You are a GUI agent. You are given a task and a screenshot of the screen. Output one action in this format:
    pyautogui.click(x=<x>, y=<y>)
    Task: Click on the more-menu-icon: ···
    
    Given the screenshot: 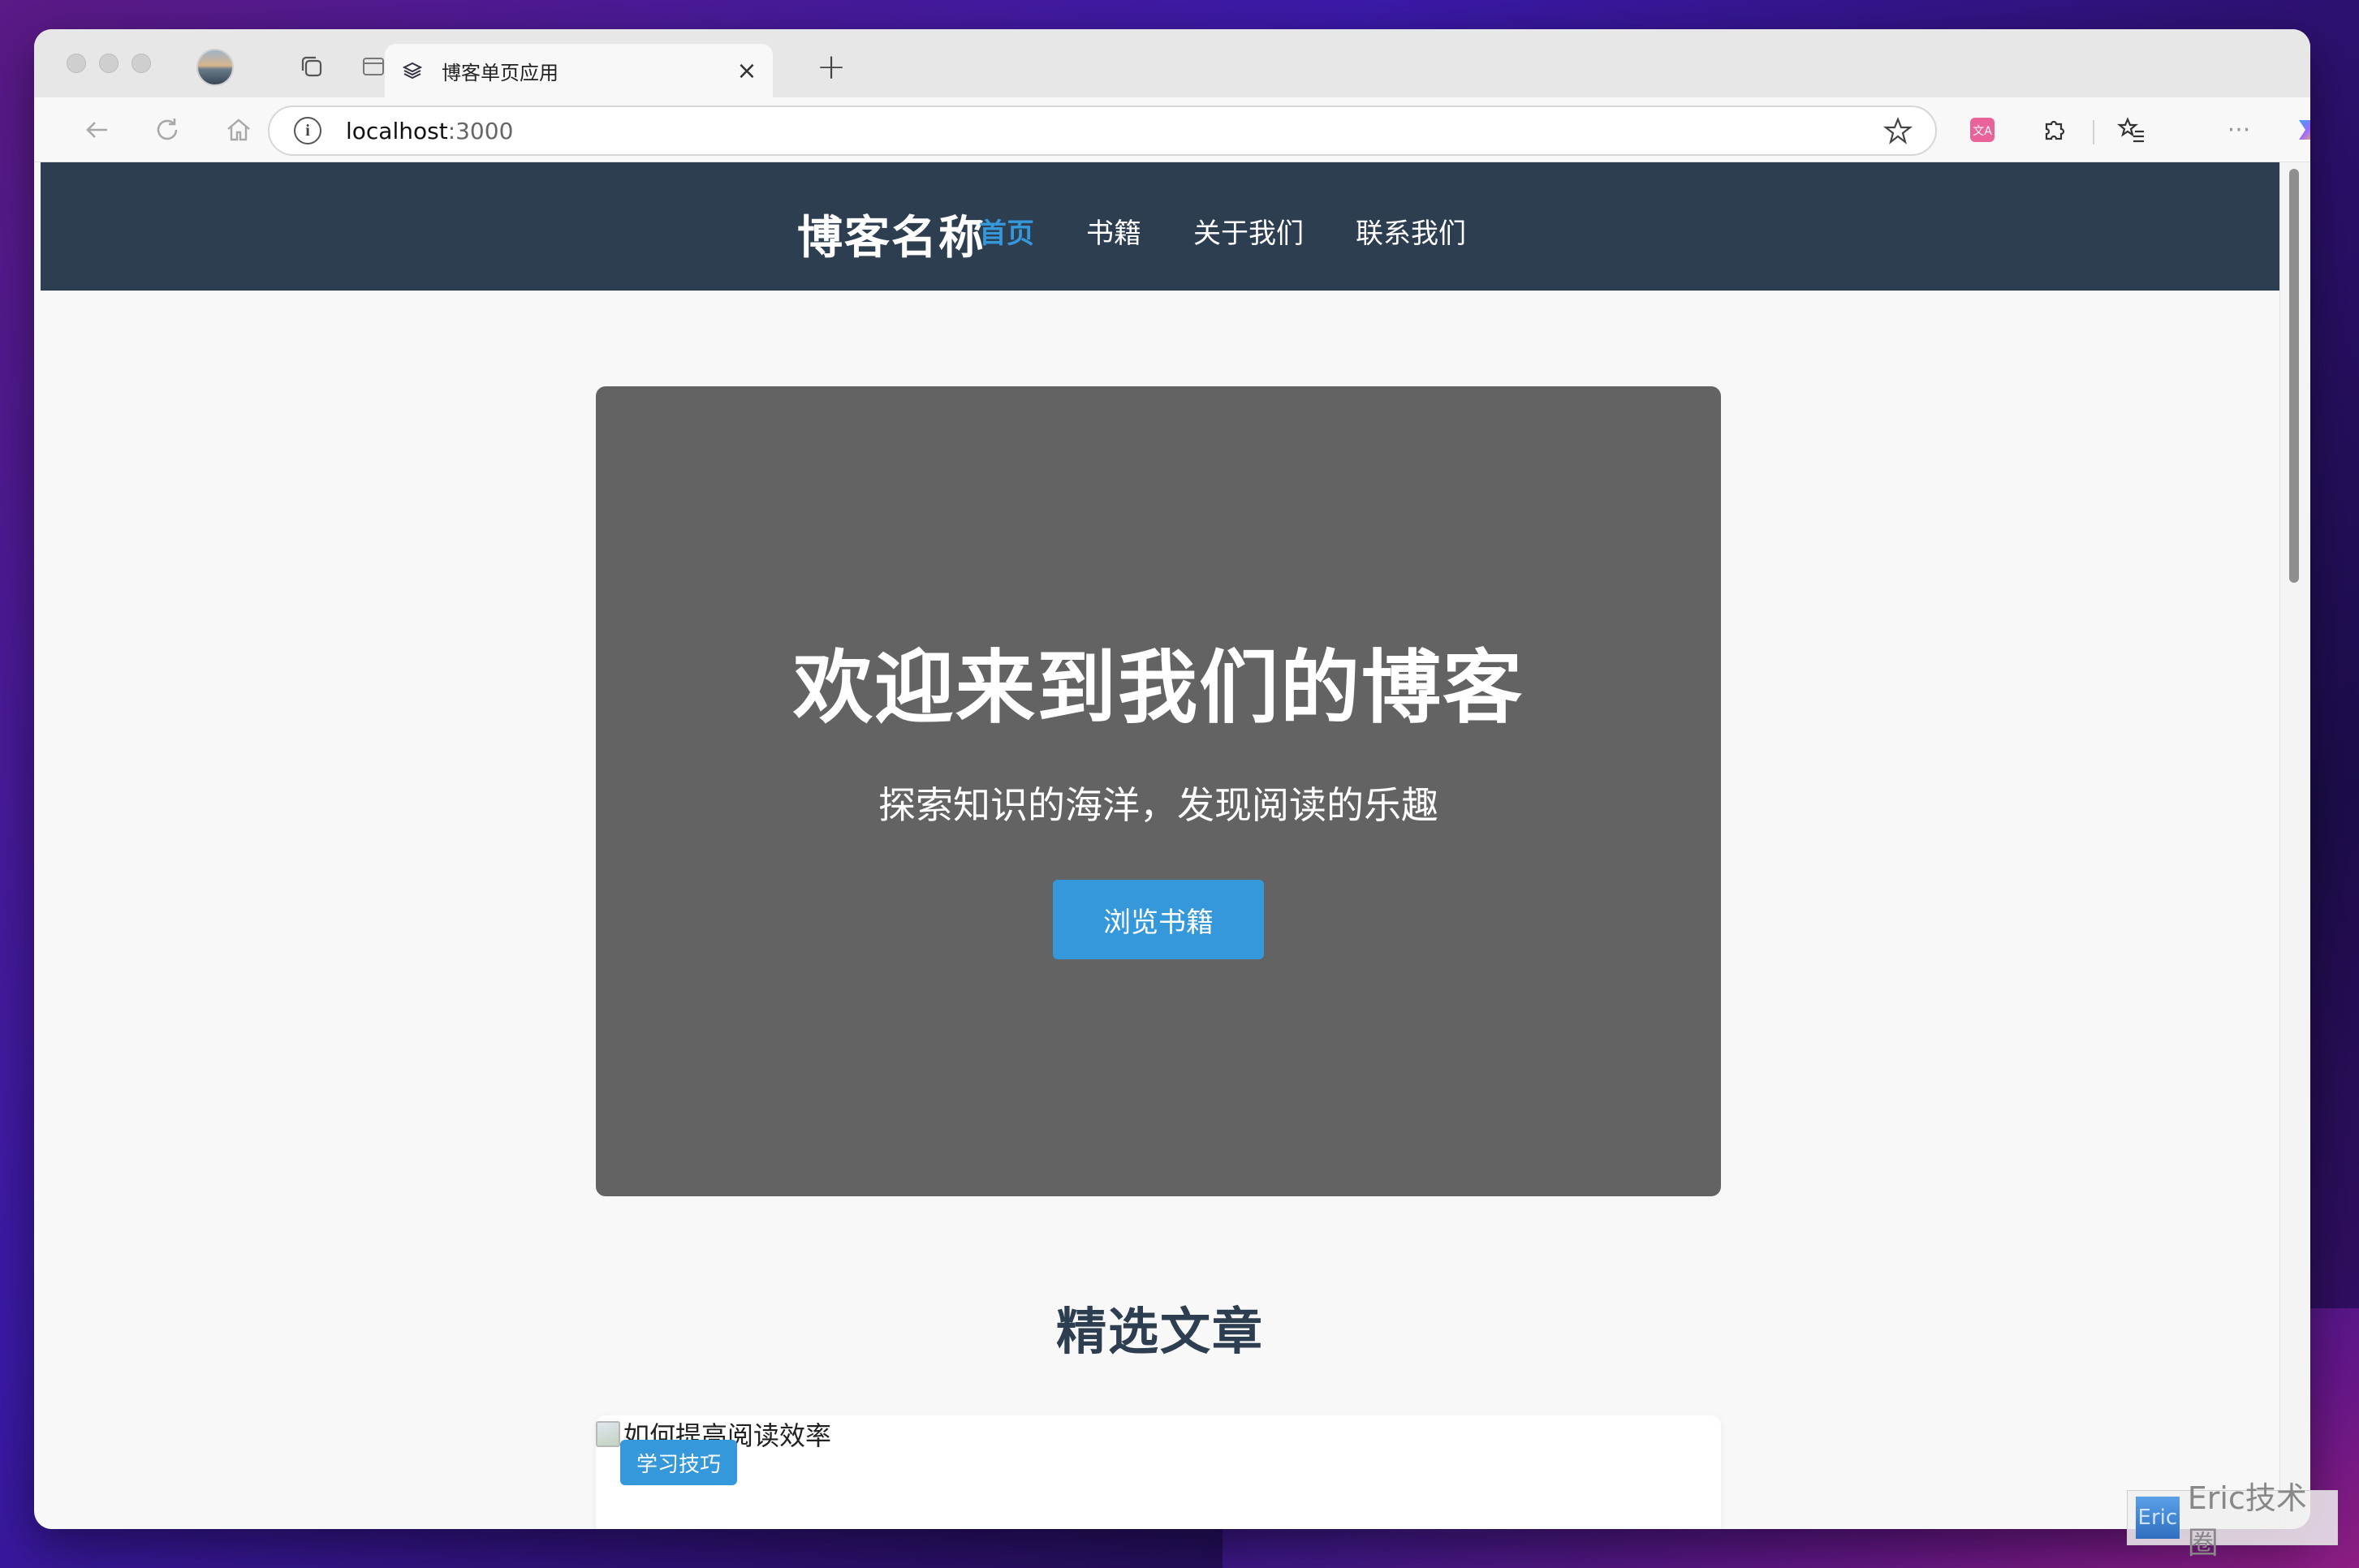 What is the action you would take?
    pyautogui.click(x=2239, y=130)
    